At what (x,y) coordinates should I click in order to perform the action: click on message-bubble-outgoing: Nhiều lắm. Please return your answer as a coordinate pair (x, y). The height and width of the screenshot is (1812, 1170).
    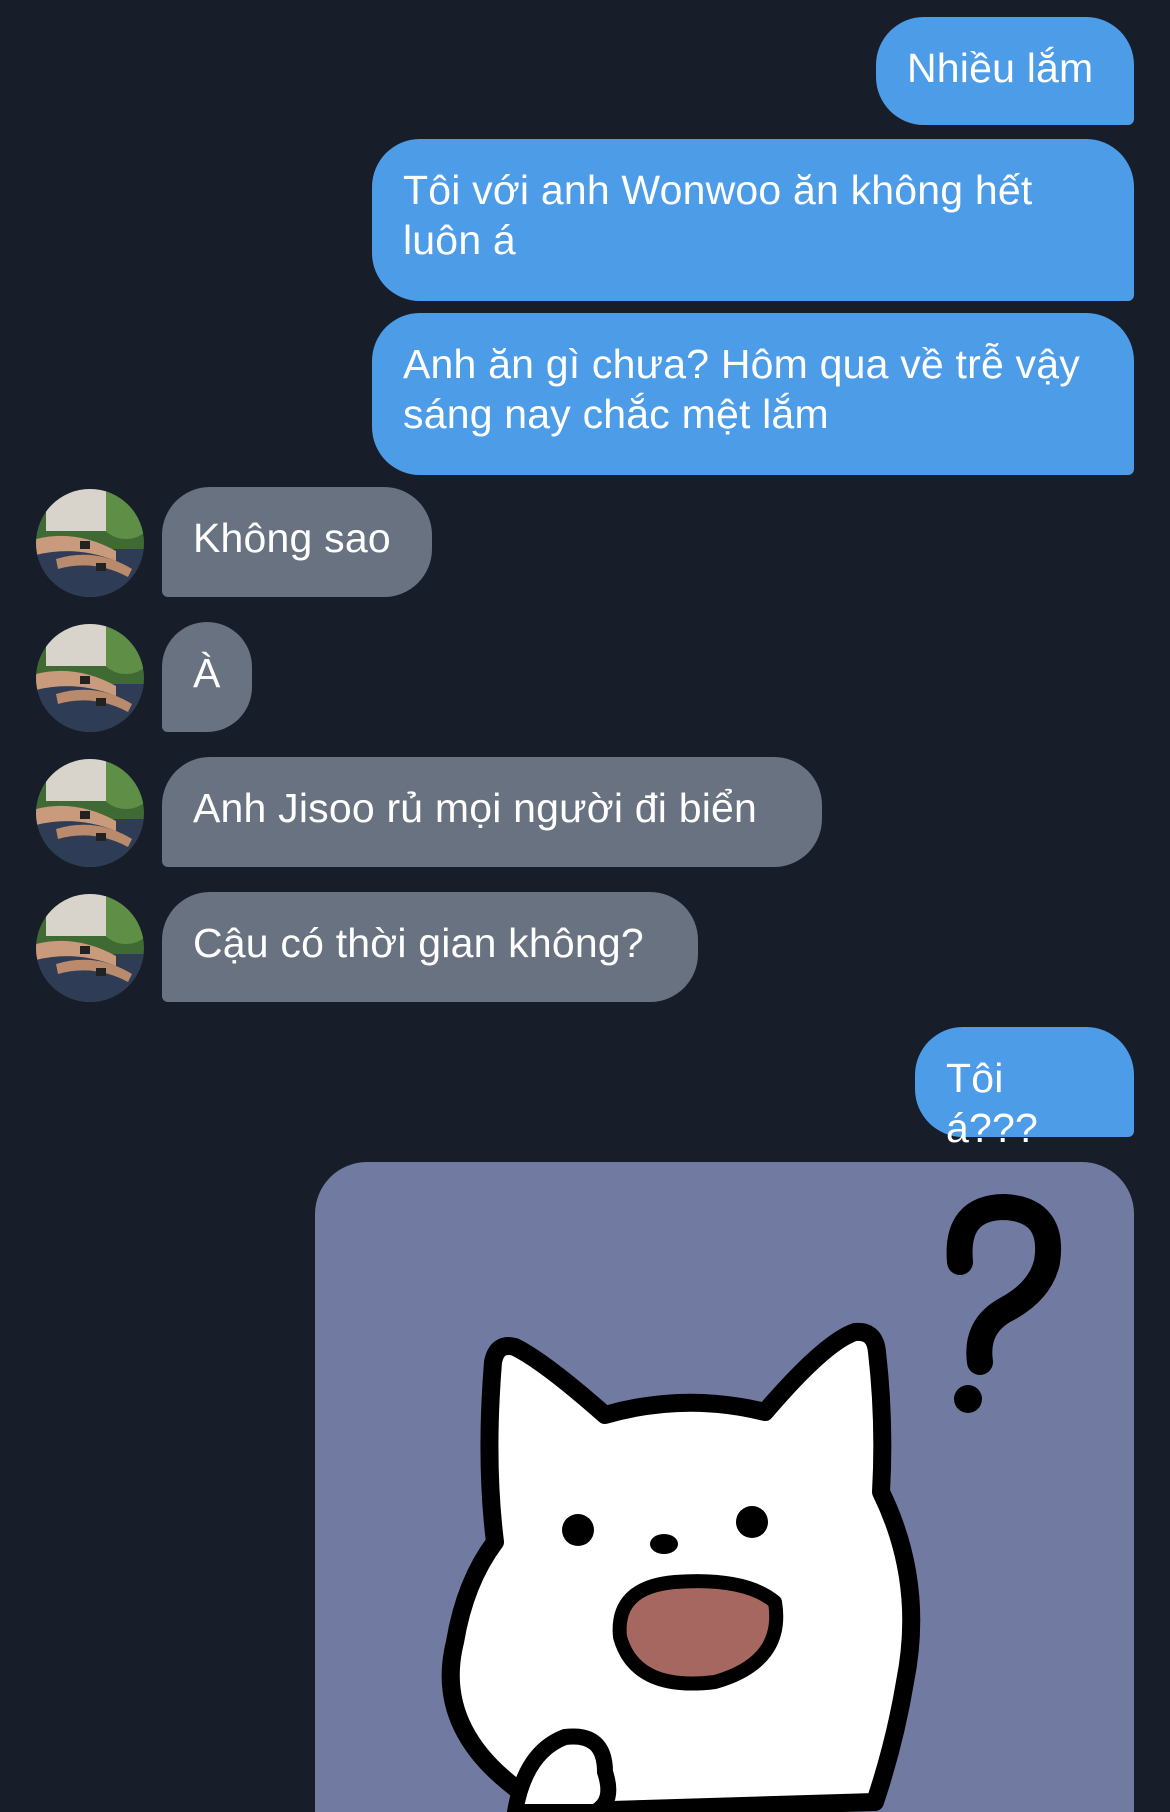
    Looking at the image, I should click on (1005, 71).